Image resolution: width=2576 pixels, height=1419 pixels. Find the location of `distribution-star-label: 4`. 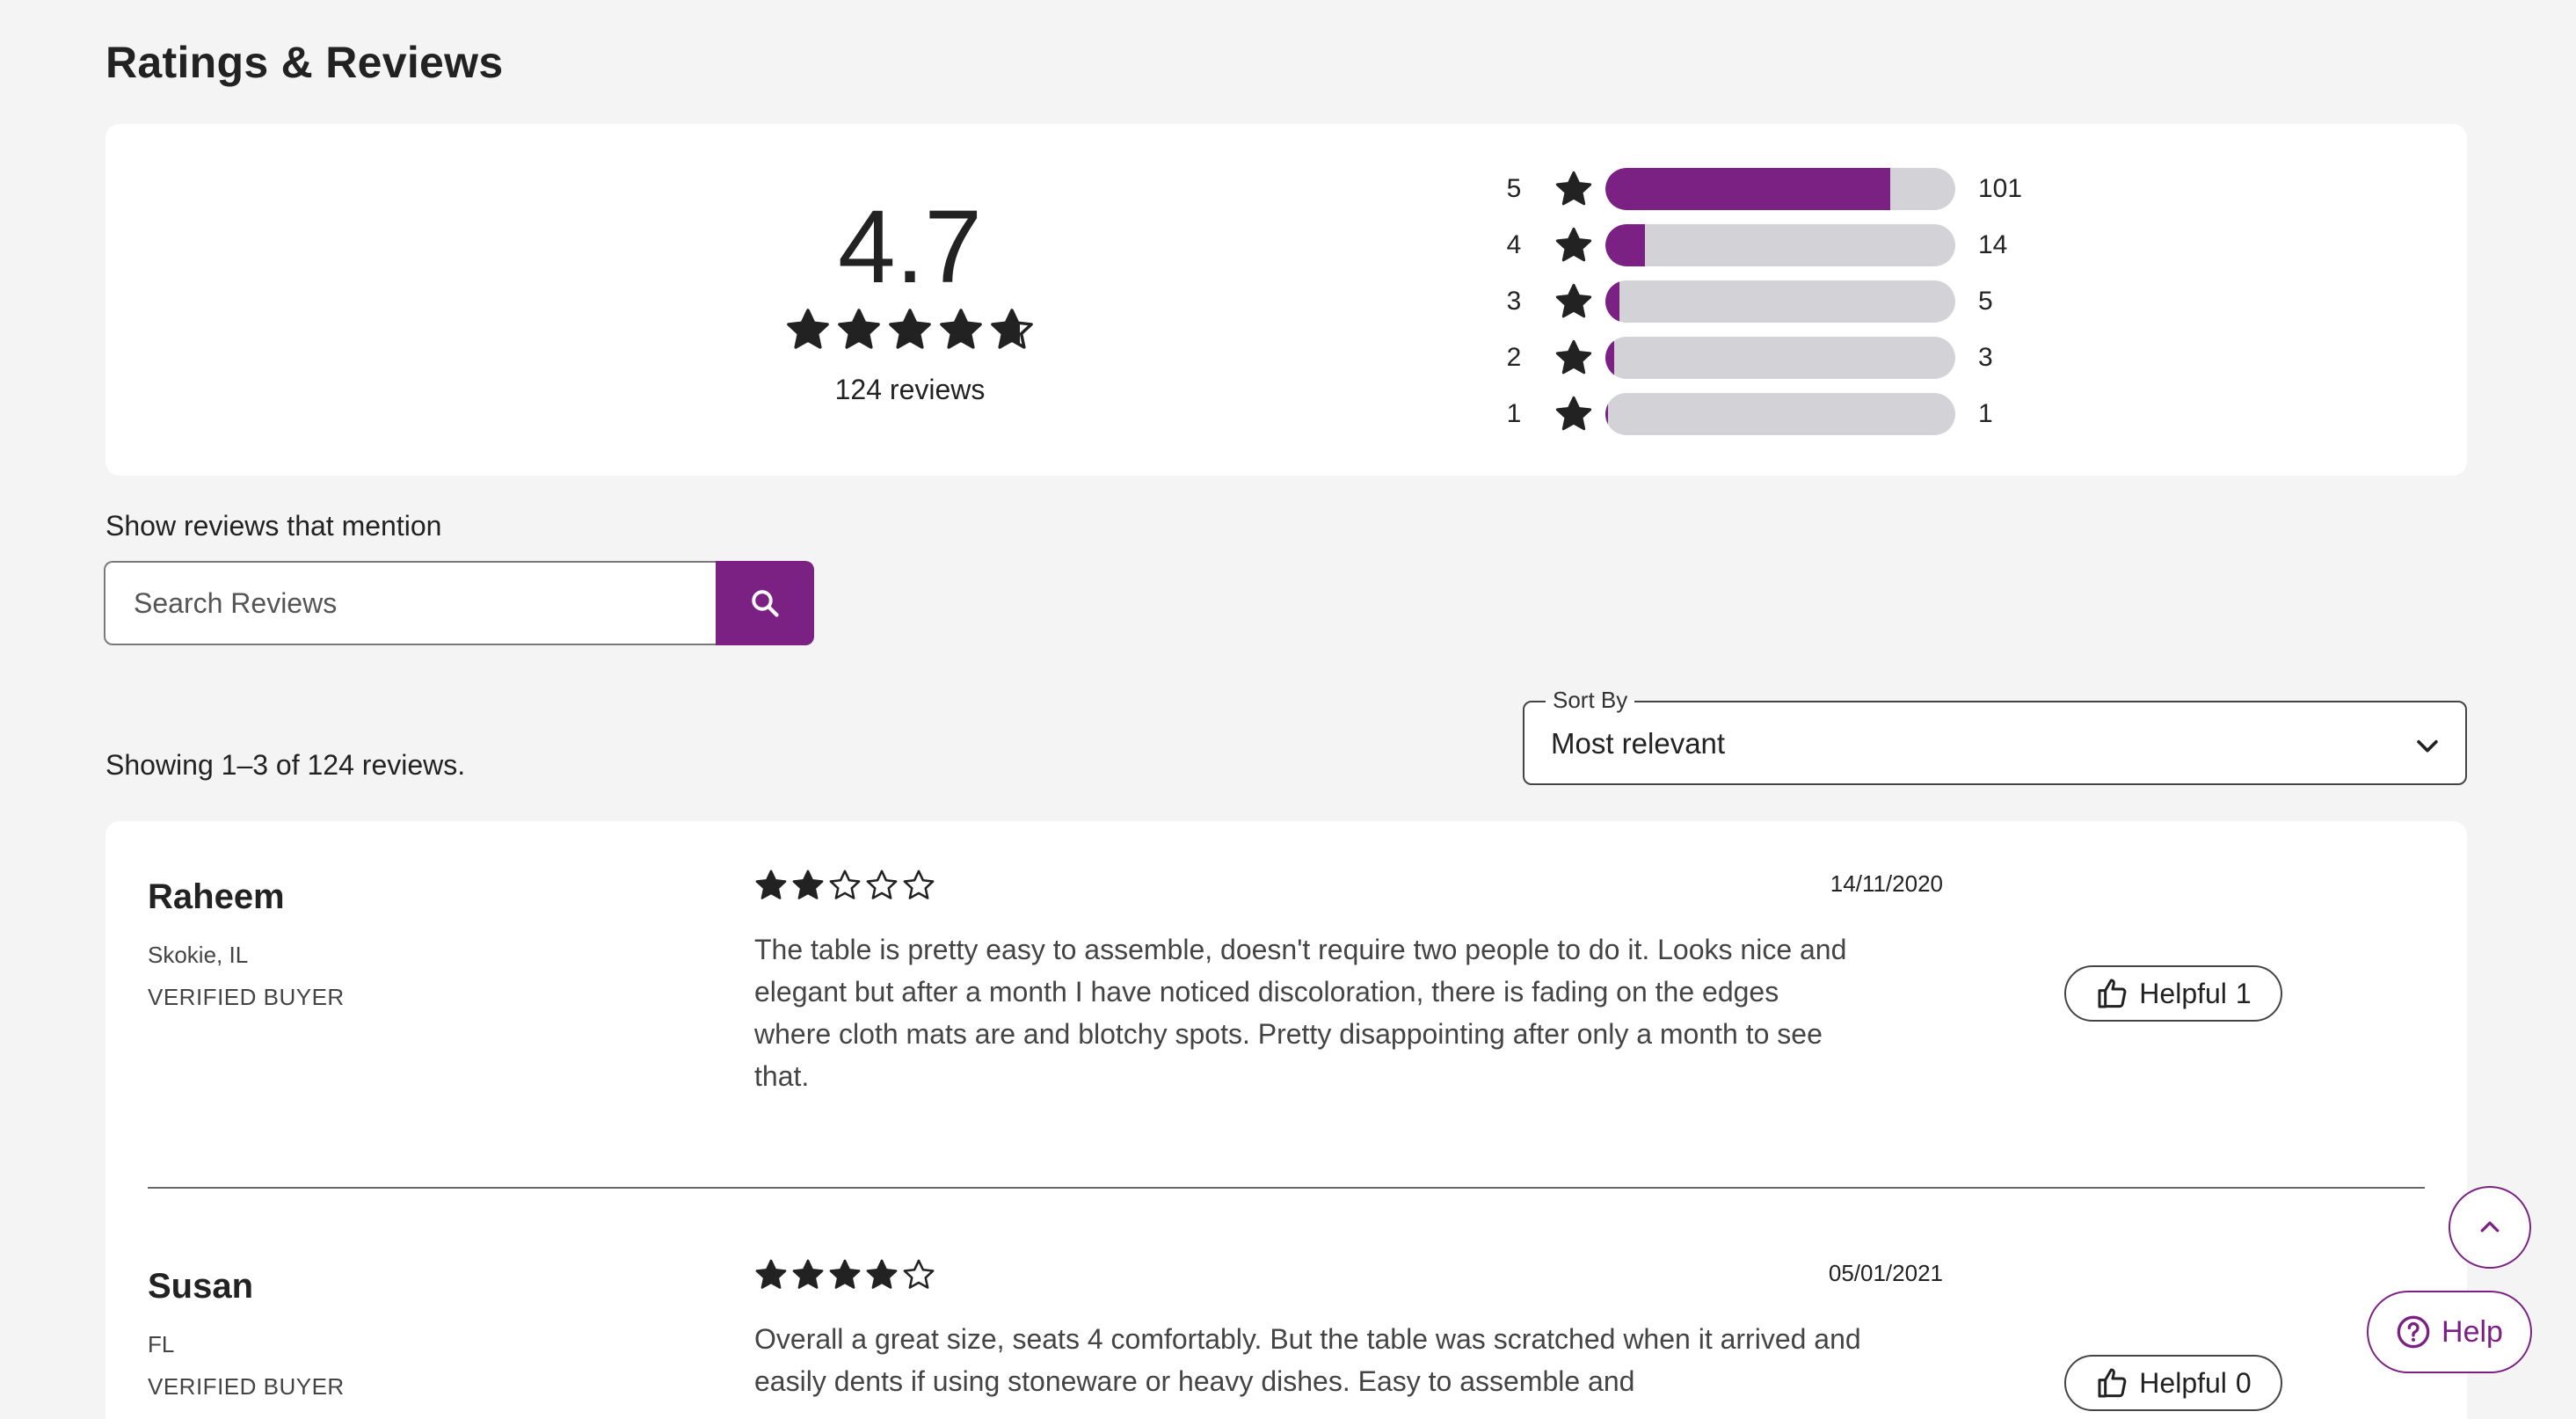

distribution-star-label: 4 is located at coordinates (1514, 244).